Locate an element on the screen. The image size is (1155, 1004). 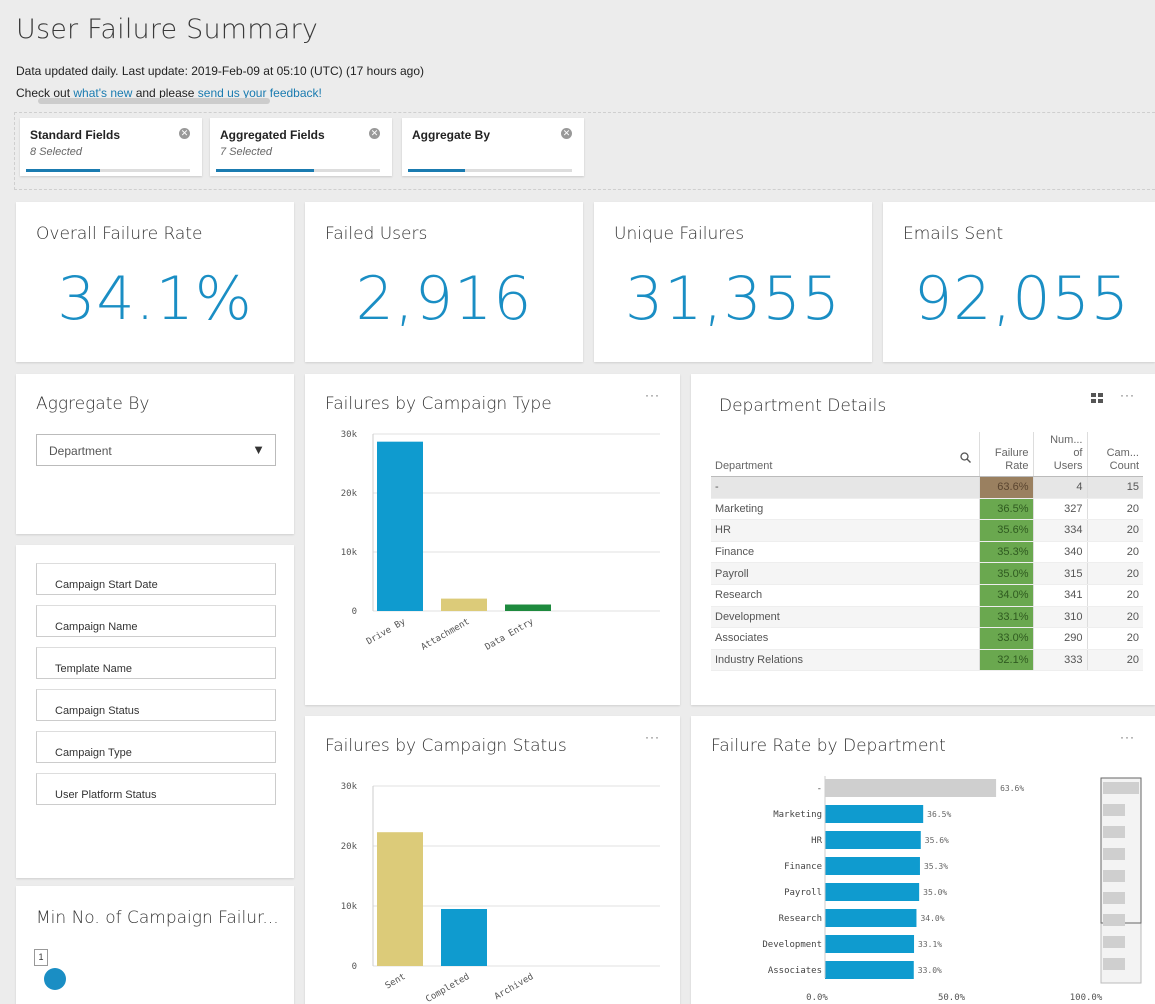
grid-view-icon is located at coordinates (1097, 396).